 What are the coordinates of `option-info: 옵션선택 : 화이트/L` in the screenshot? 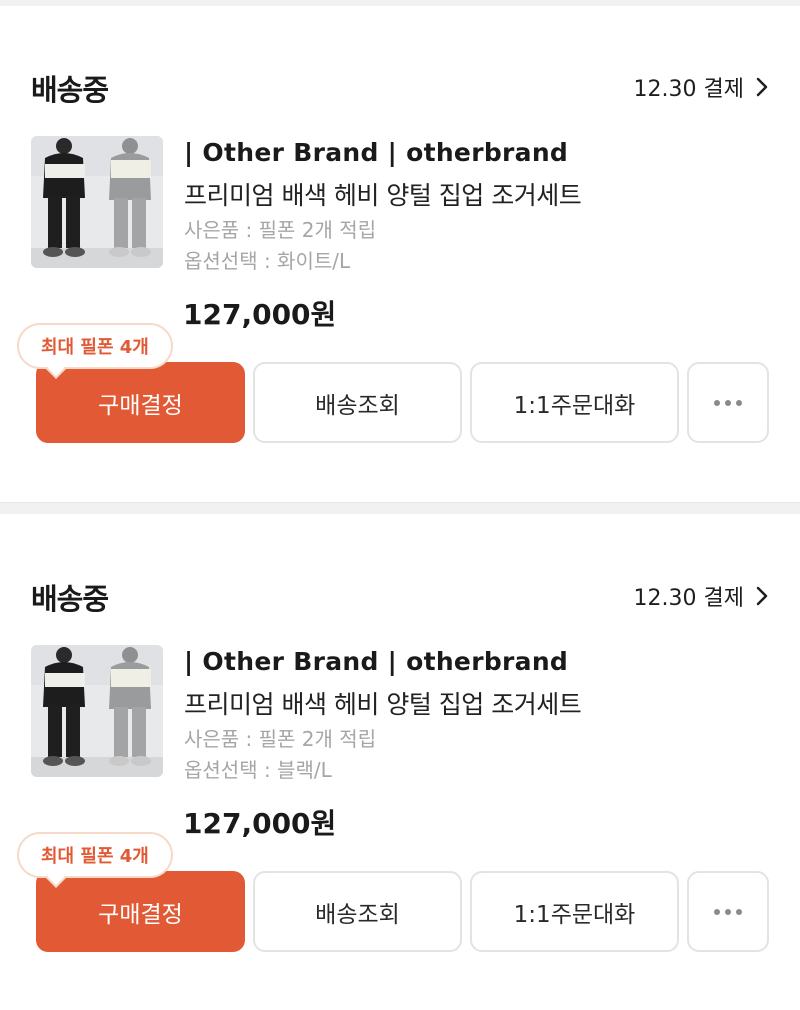 It's located at (267, 261).